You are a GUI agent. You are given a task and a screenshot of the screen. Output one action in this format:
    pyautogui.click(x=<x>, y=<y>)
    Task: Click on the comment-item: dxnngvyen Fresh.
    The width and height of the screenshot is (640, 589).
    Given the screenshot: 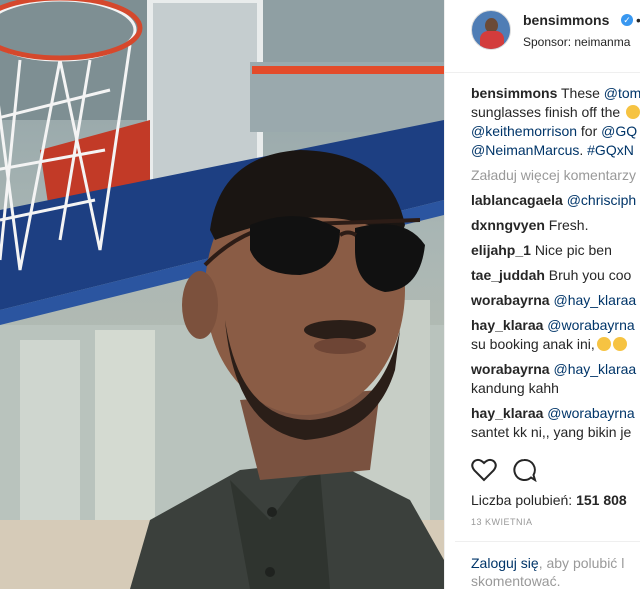 What is the action you would take?
    pyautogui.click(x=555, y=225)
    